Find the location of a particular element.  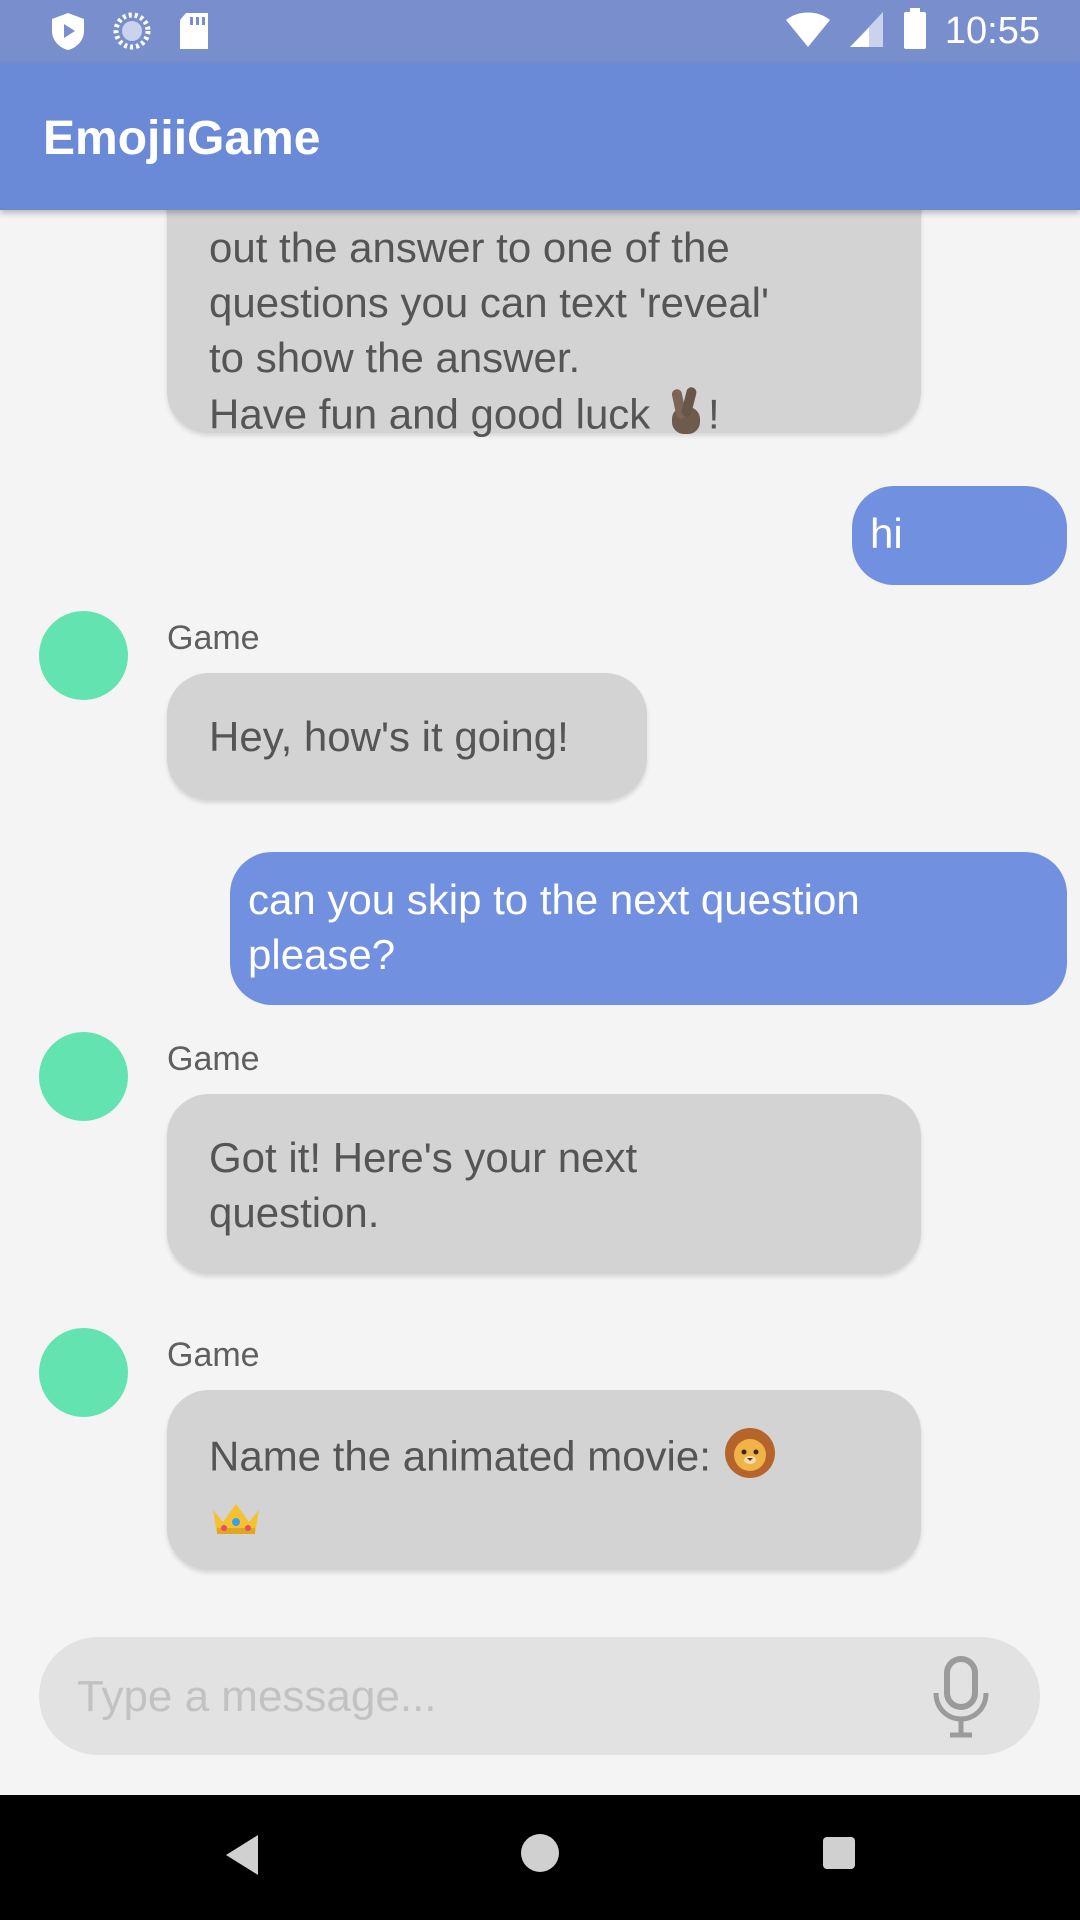

incoming-message-bubble: Name the animated movie: is located at coordinates (544, 1480).